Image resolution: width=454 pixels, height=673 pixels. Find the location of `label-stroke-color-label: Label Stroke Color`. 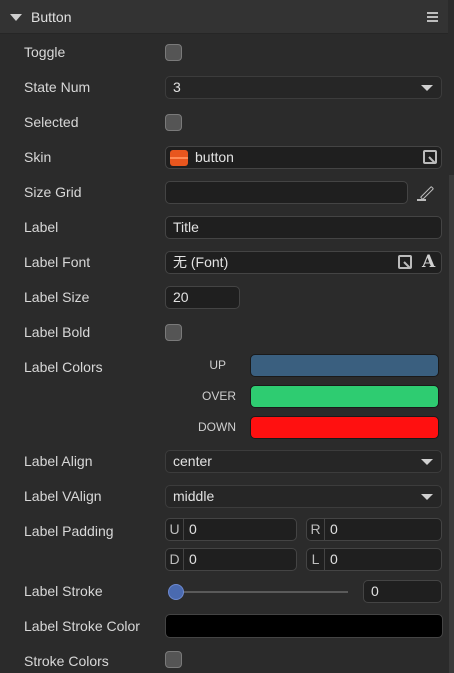

label-stroke-color-label: Label Stroke Color is located at coordinates (82, 626).